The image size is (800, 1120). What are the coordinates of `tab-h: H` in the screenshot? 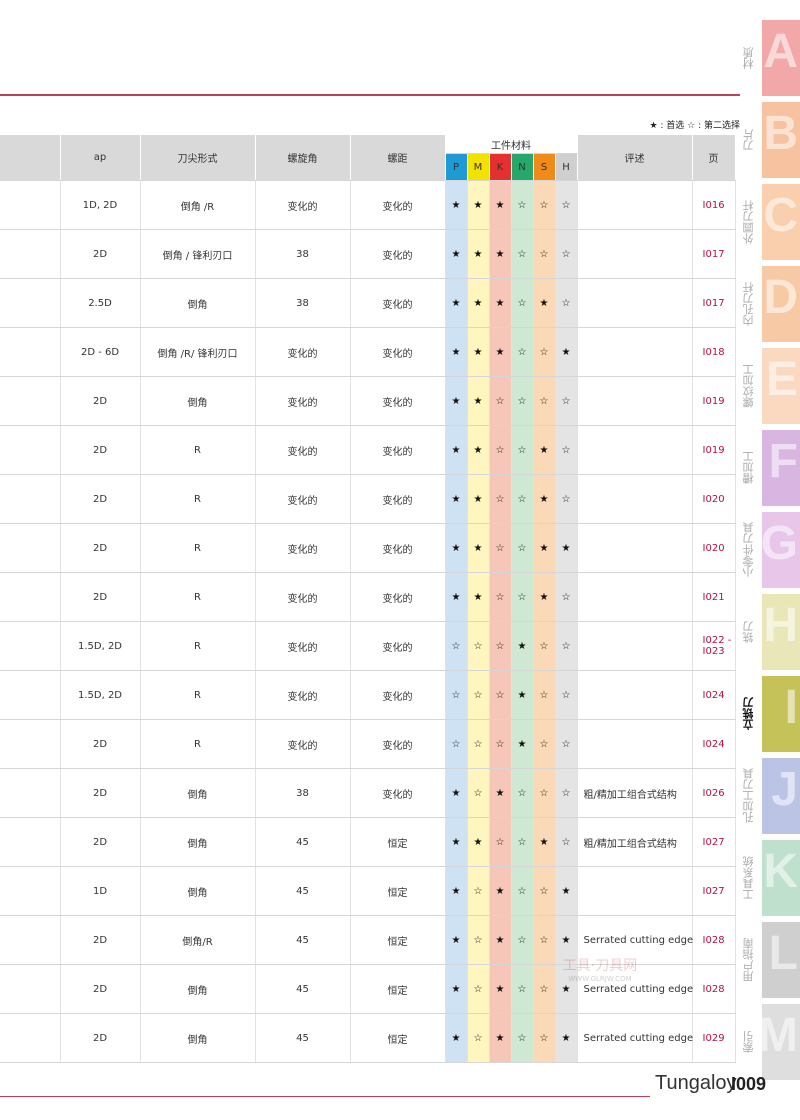 It's located at (781, 632).